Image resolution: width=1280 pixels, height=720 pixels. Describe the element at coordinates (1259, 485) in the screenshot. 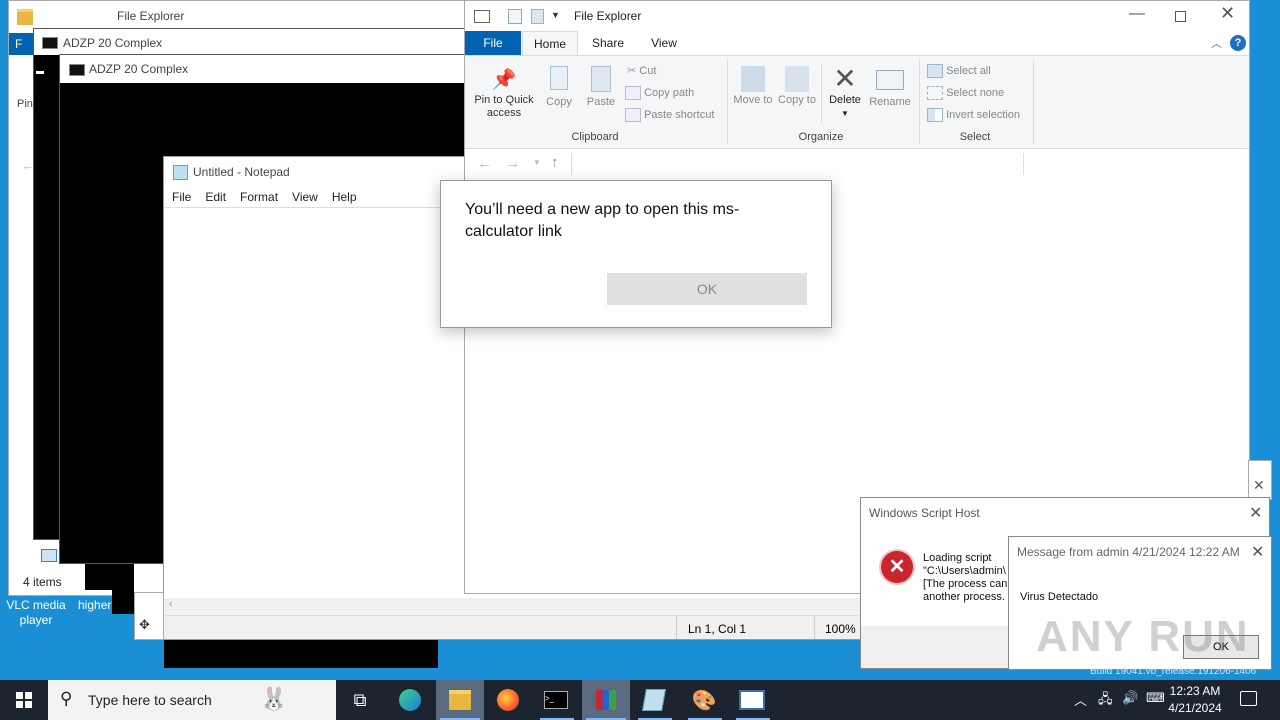

I see `close-icon: ✕` at that location.